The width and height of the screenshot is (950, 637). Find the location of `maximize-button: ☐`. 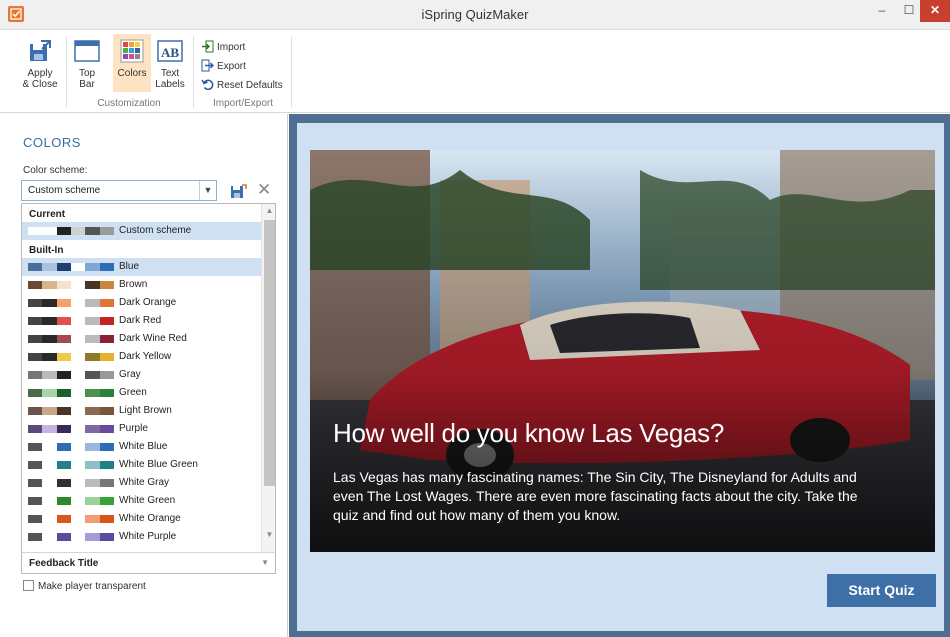

maximize-button: ☐ is located at coordinates (909, 11).